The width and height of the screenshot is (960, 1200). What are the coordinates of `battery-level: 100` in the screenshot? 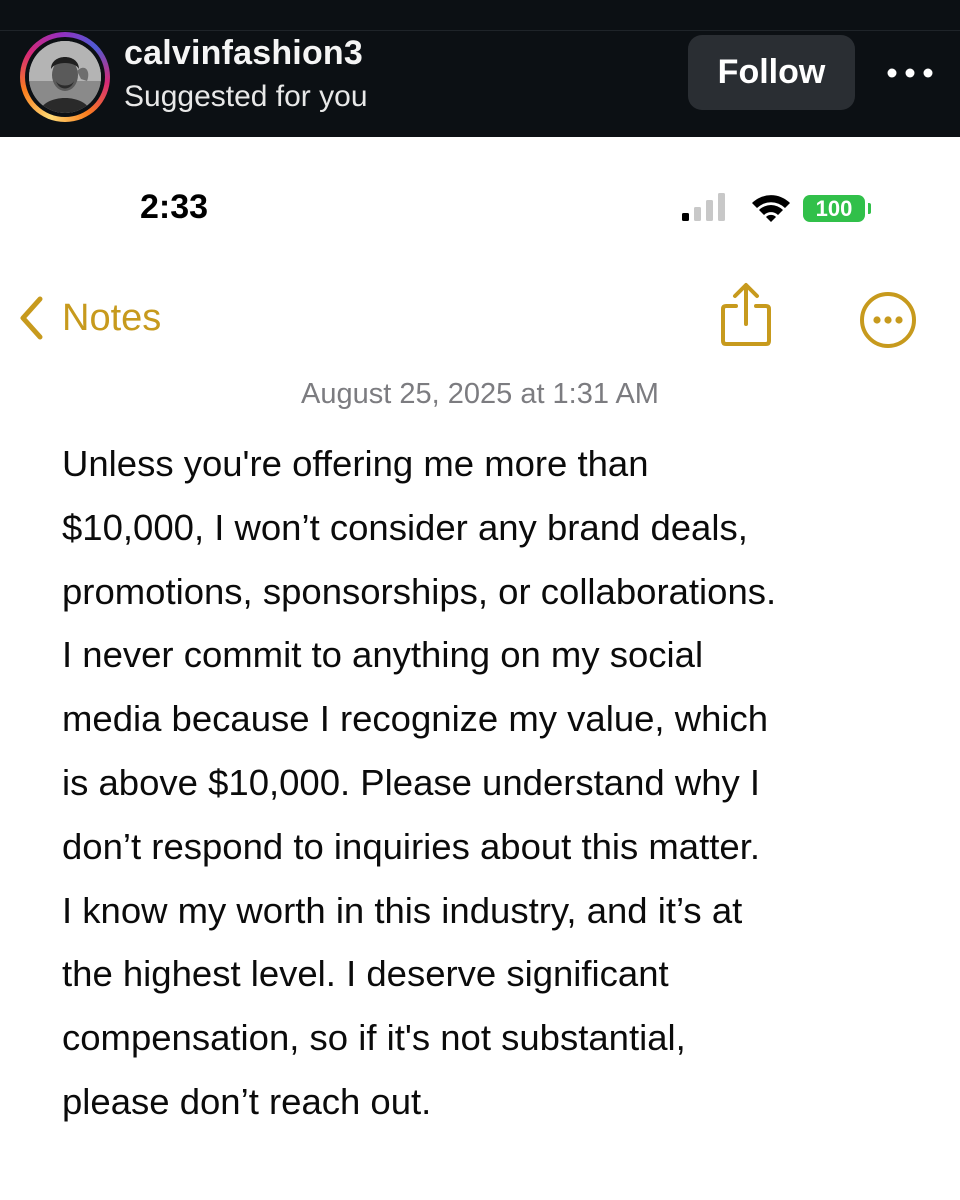 It's located at (834, 208).